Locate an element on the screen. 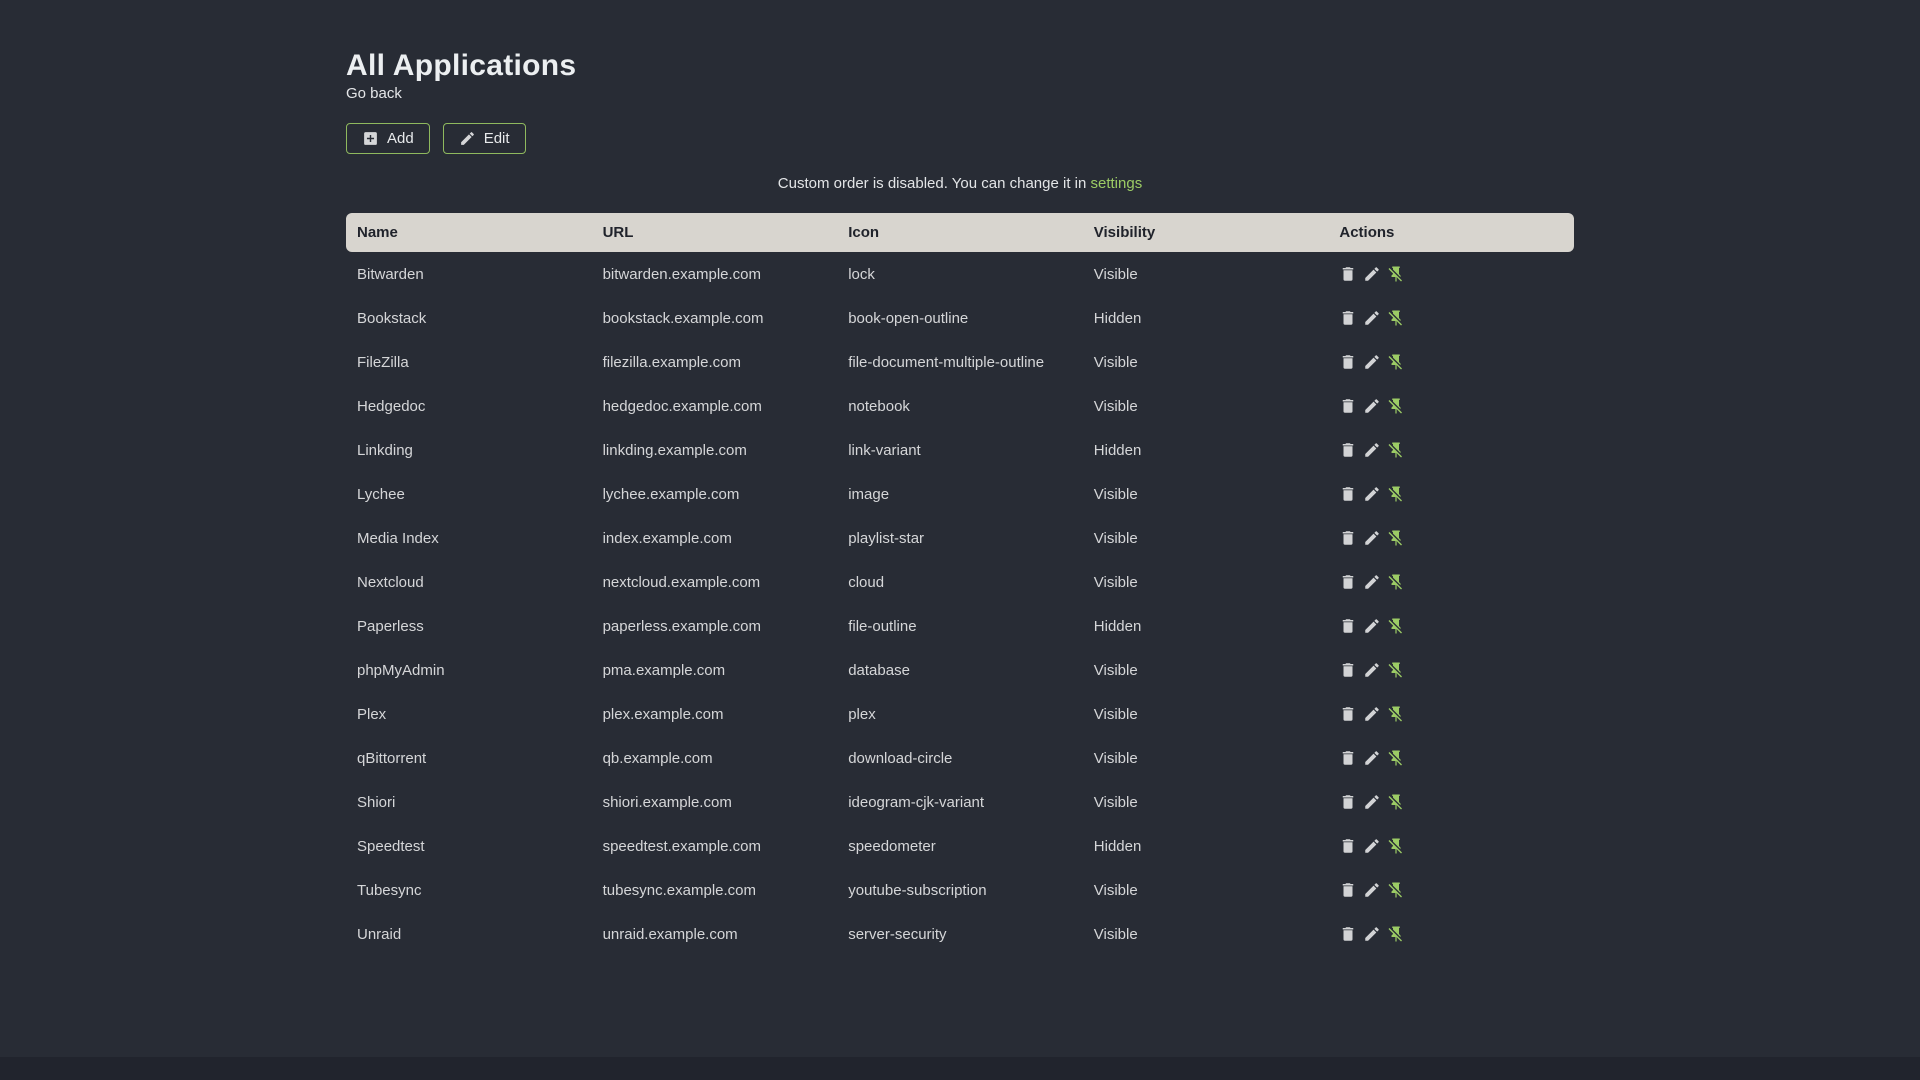  add-button: Add is located at coordinates (388, 138).